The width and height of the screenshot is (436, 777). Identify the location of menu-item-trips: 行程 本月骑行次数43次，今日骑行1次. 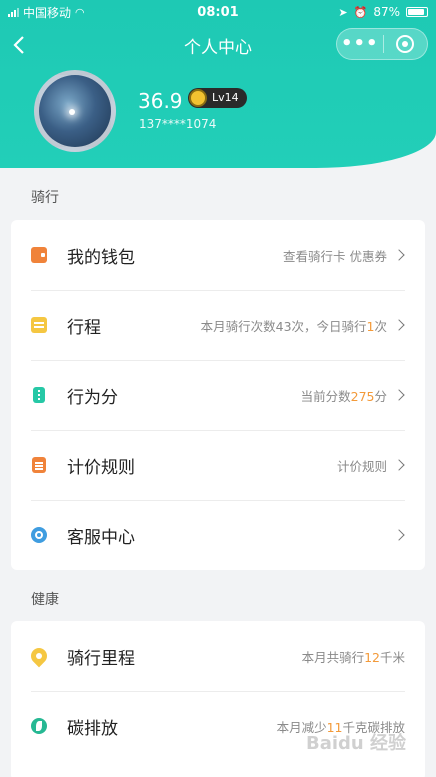
(218, 325).